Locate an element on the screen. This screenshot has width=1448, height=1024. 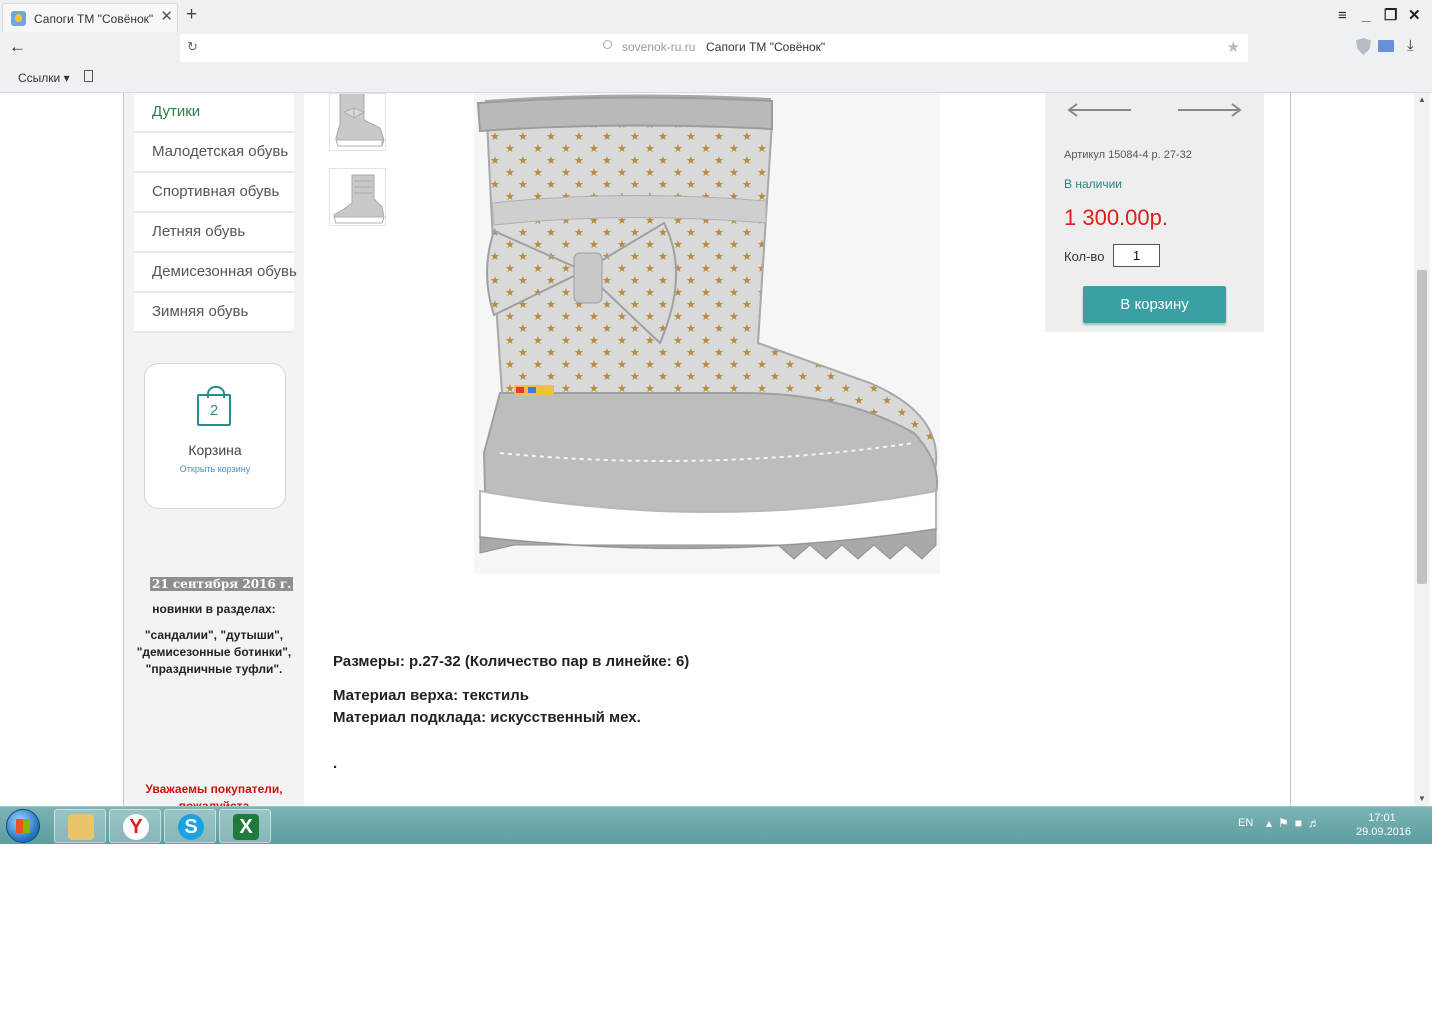
taskbar-yandex-browser: Y is located at coordinates (135, 826).